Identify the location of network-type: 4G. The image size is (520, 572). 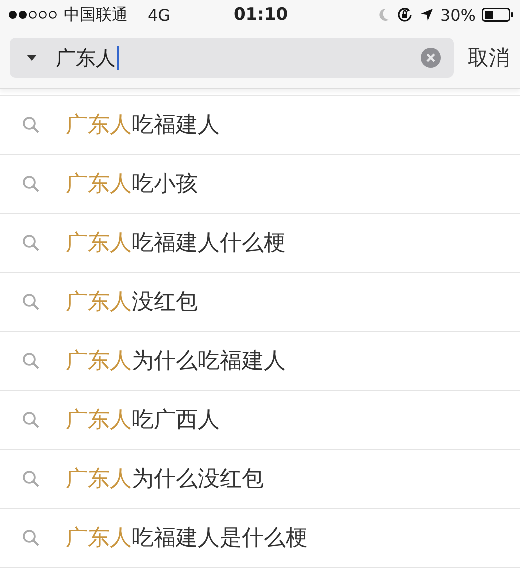
(159, 15).